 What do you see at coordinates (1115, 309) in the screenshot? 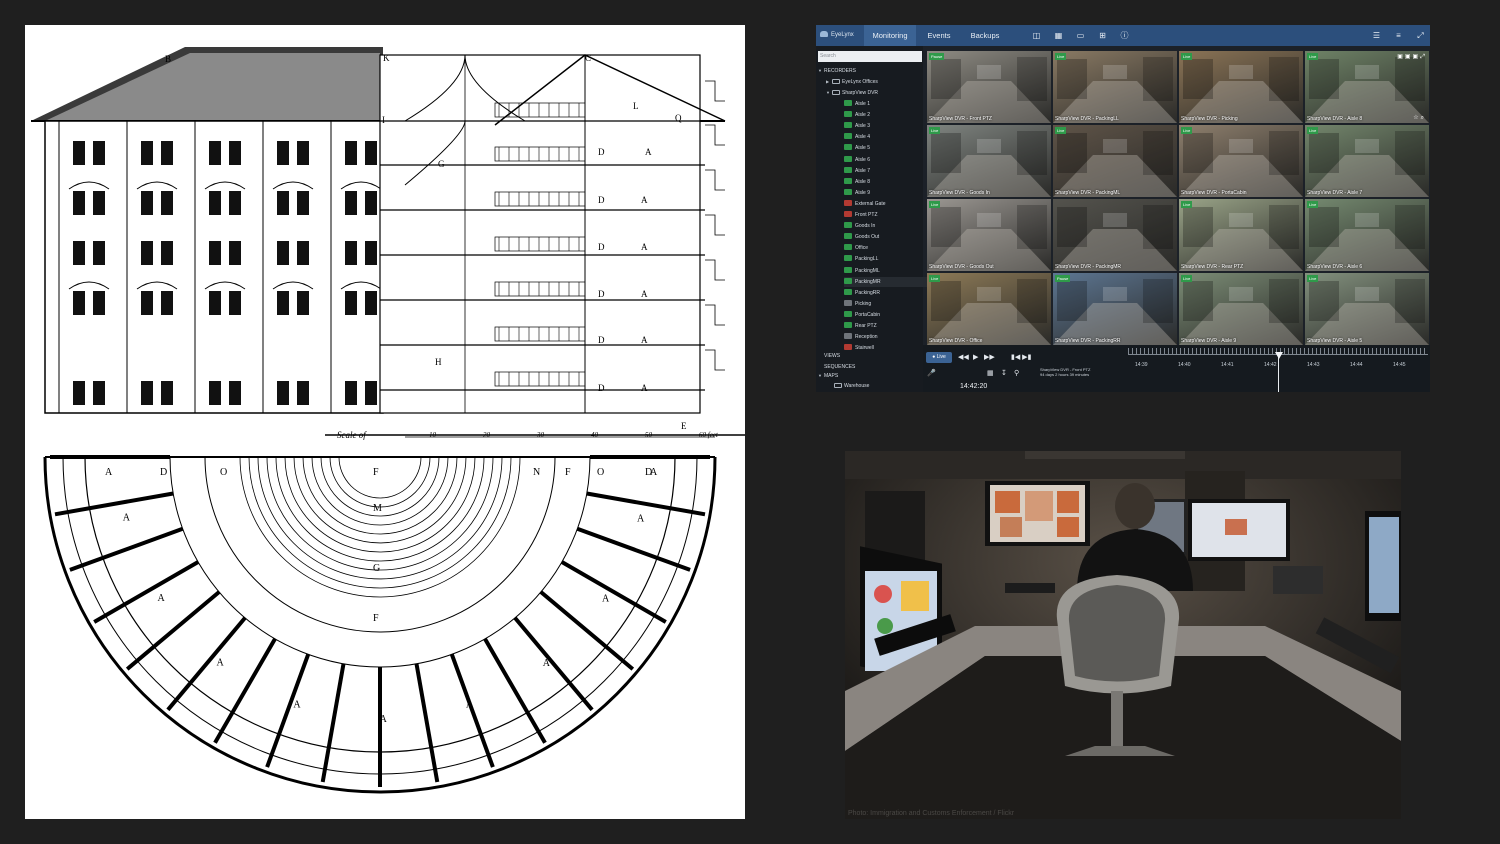
I see `camera-tile: Pause SharpView DVR - PackingRR` at bounding box center [1115, 309].